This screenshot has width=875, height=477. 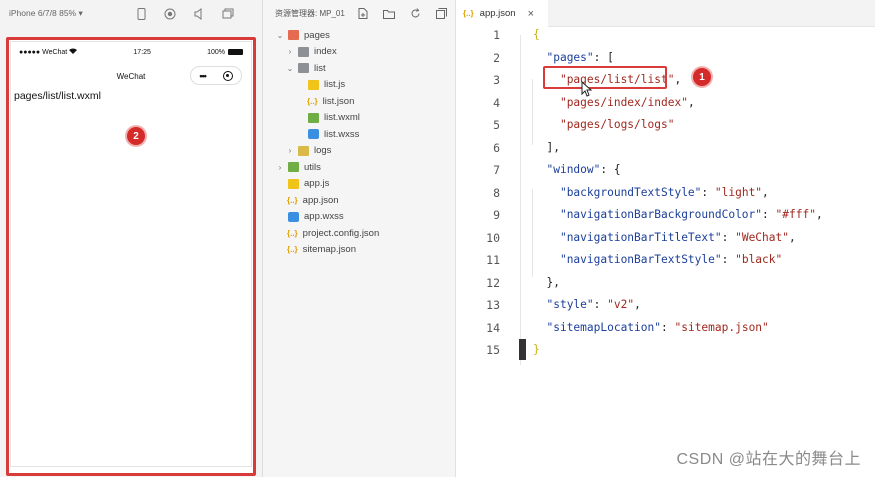 I want to click on line-number: 1, so click(x=496, y=35).